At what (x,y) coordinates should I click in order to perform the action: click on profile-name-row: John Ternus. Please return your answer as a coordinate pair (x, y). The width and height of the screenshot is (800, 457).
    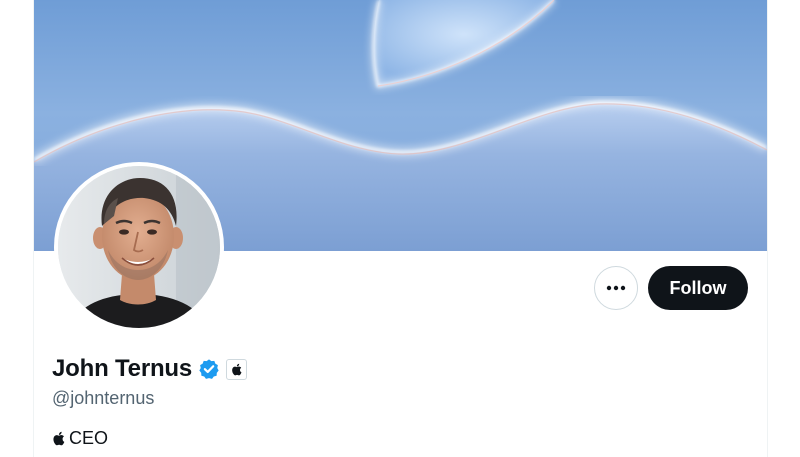
    Looking at the image, I should click on (150, 369).